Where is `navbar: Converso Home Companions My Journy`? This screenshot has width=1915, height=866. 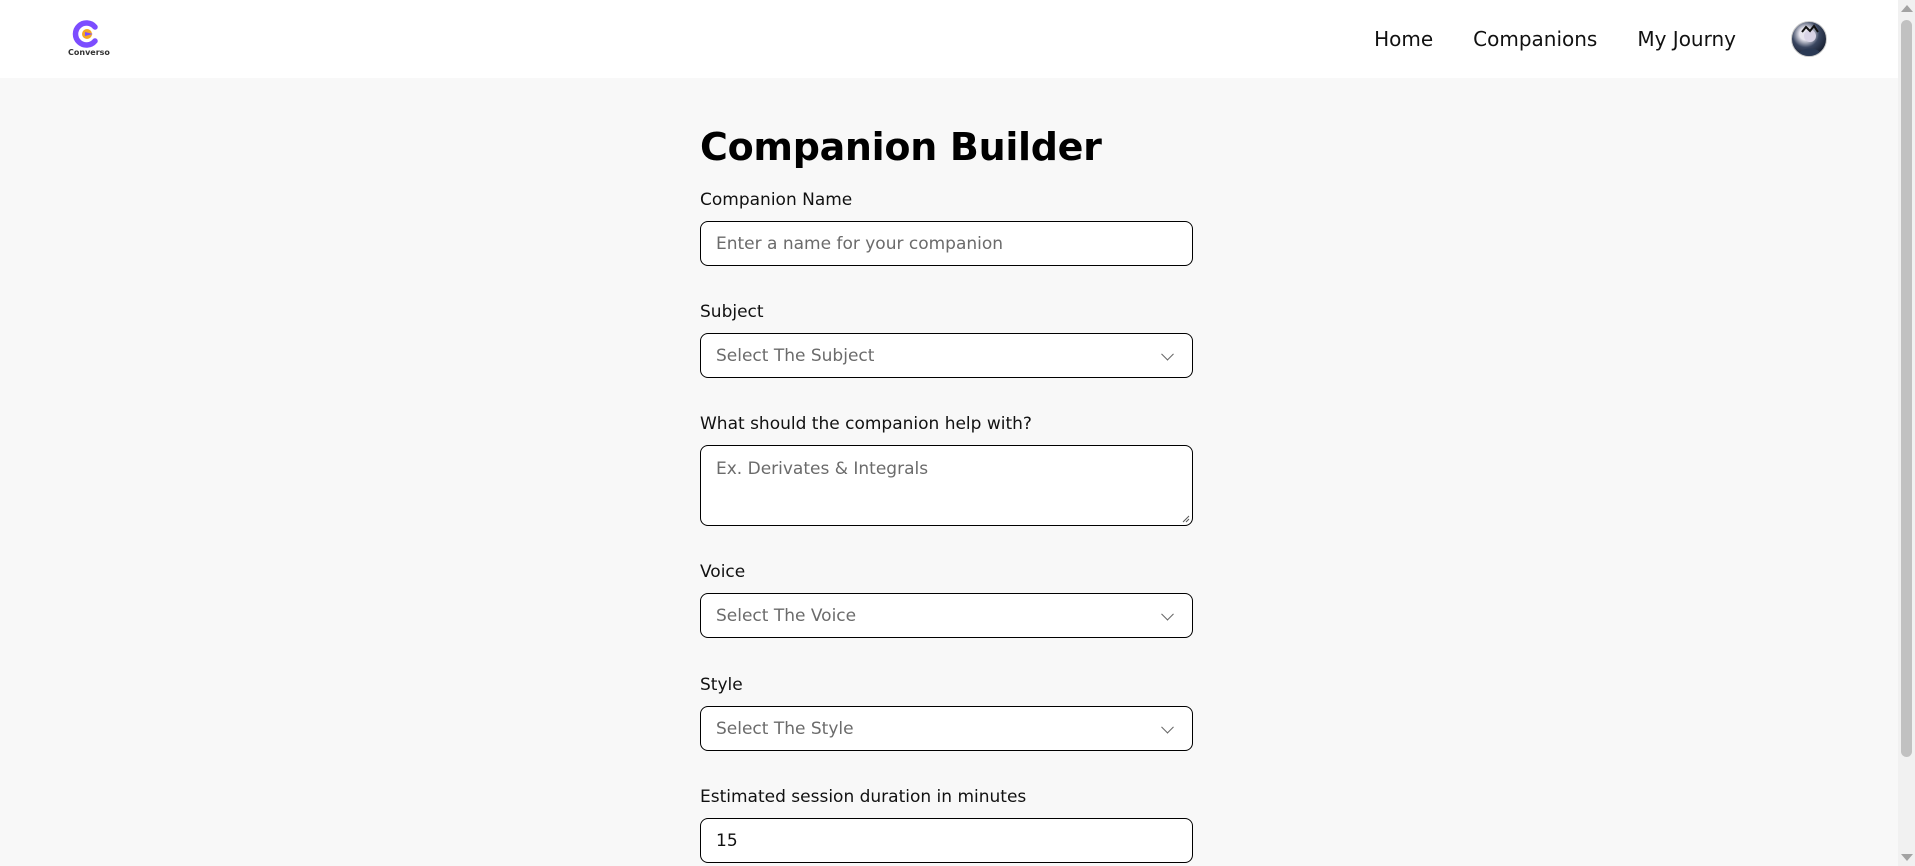
navbar: Converso Home Companions My Journy is located at coordinates (949, 39).